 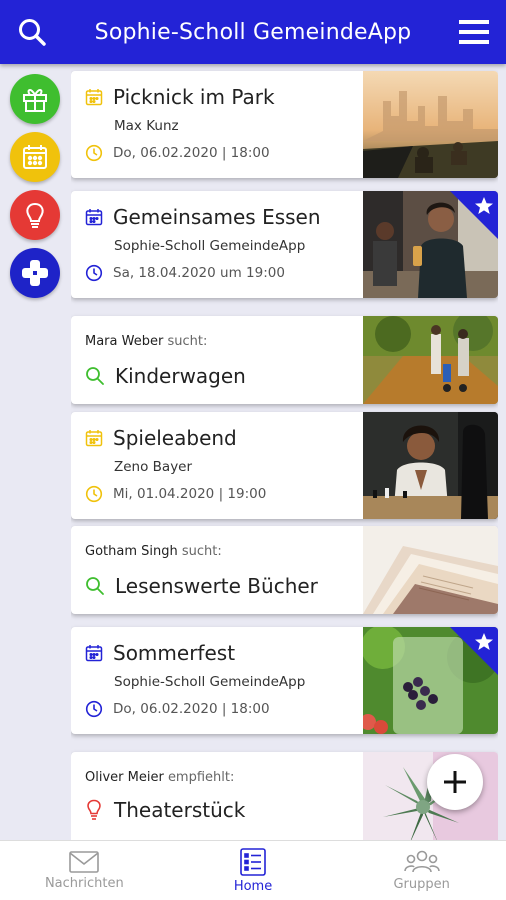 I want to click on card-person: Oliver Meier empfiehlt:, so click(x=160, y=777).